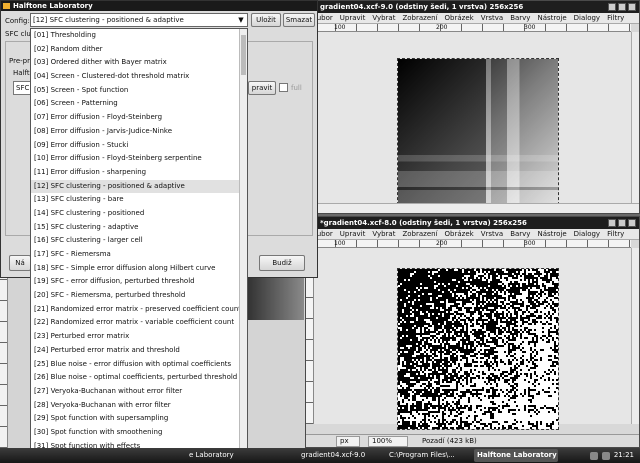 This screenshot has width=640, height=463. What do you see at coordinates (282, 263) in the screenshot?
I see `run-button: Budiž` at bounding box center [282, 263].